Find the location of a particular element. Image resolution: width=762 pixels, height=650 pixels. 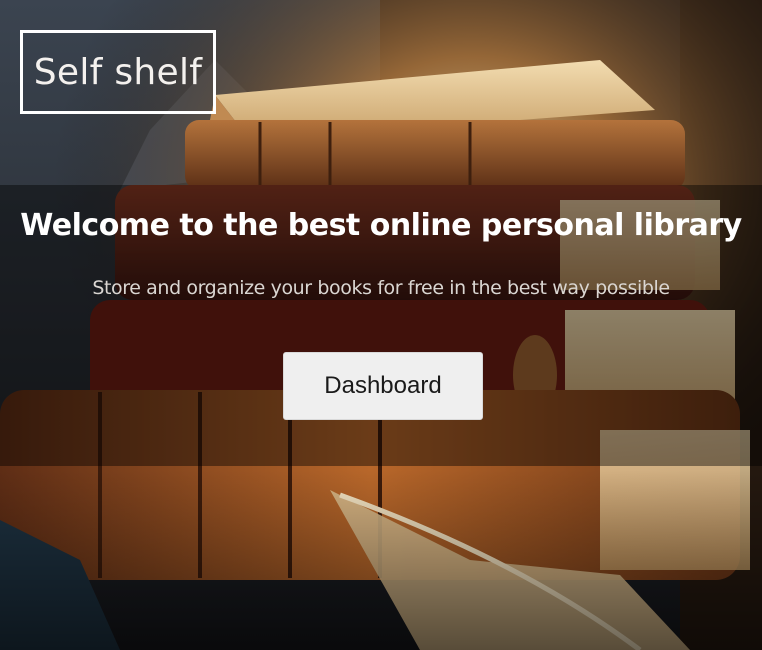

brand-logo-text: Self shelf is located at coordinates (118, 72).